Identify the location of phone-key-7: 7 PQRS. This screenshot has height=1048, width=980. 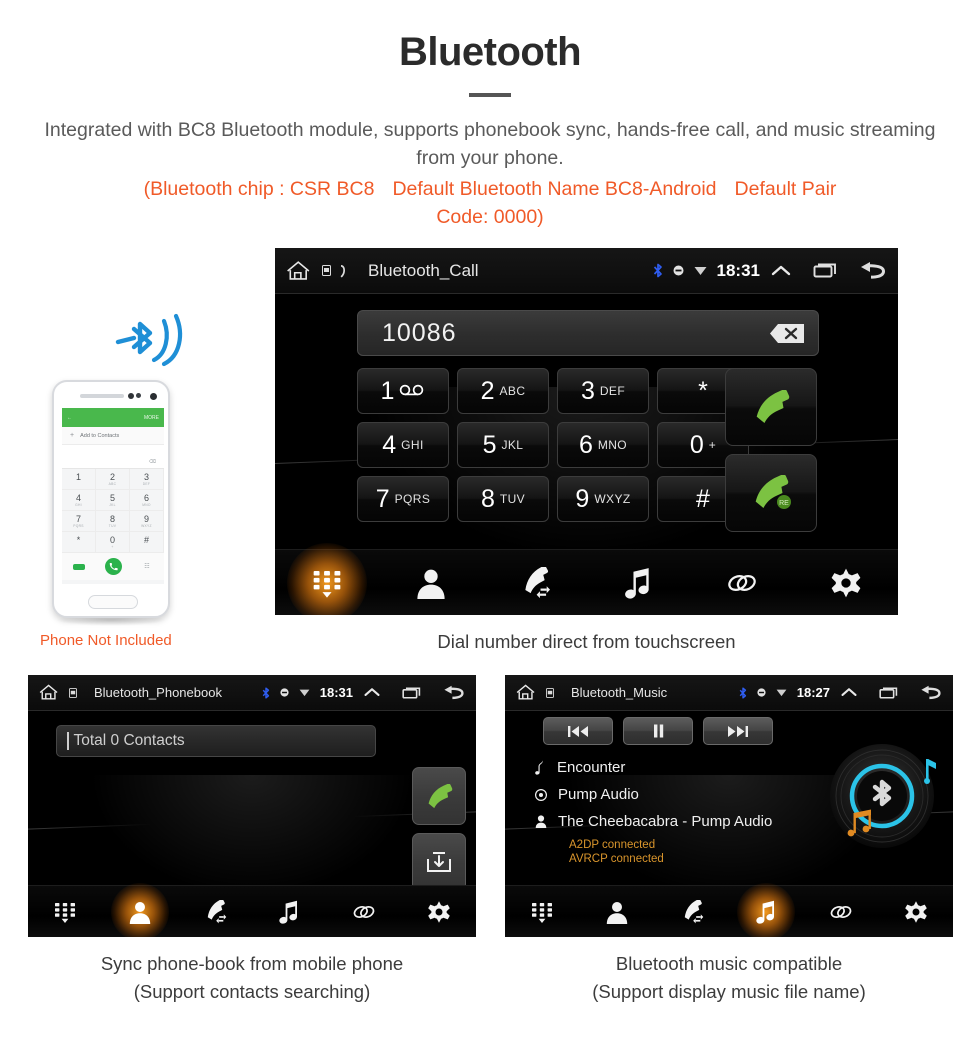
(79, 521).